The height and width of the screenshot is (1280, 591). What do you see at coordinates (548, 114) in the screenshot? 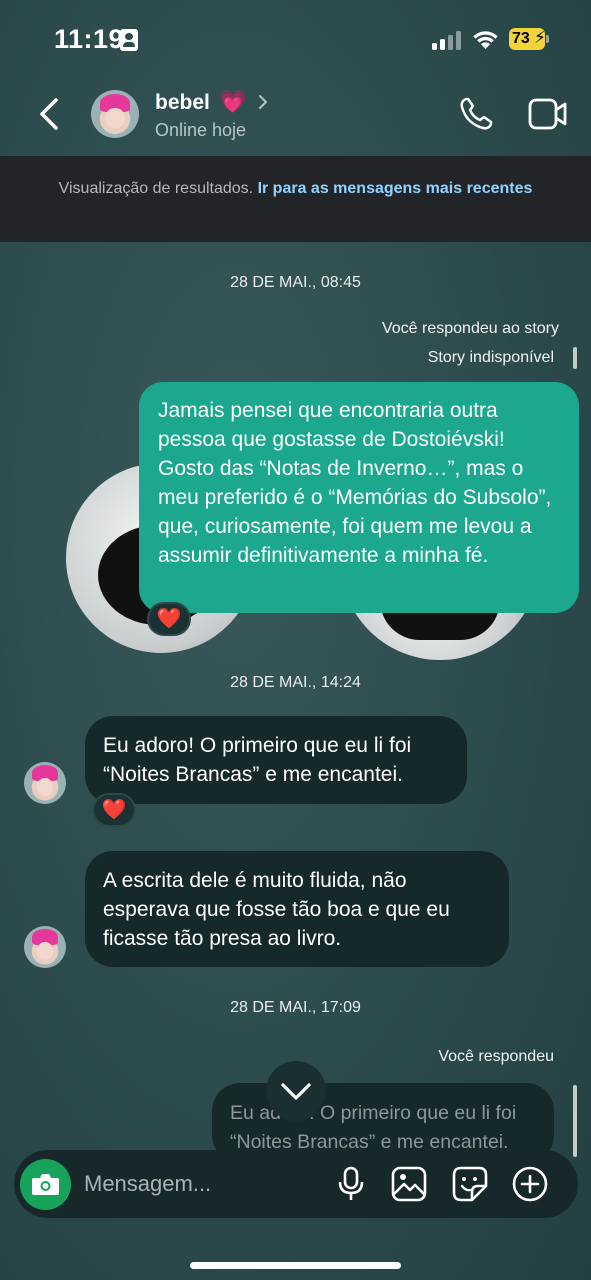
I see `video-call-icon` at bounding box center [548, 114].